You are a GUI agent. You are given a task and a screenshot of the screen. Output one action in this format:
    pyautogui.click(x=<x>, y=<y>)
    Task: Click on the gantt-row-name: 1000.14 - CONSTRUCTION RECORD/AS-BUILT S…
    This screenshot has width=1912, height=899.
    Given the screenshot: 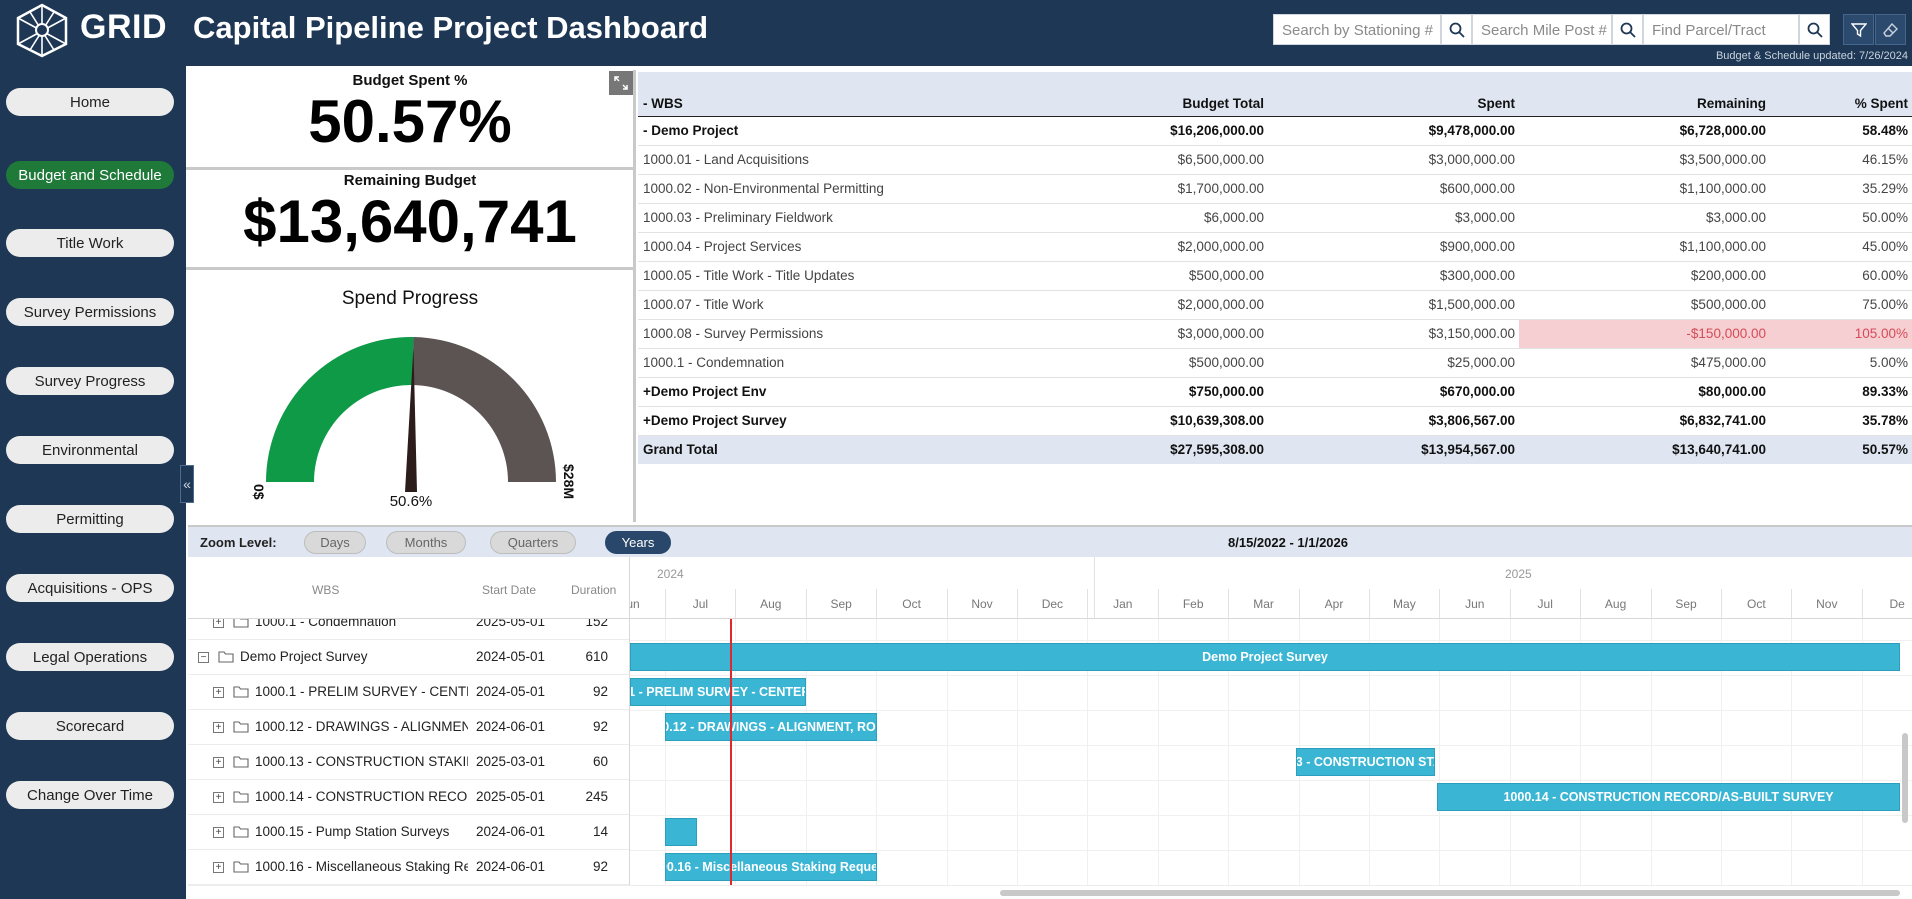 What is the action you would take?
    pyautogui.click(x=361, y=796)
    